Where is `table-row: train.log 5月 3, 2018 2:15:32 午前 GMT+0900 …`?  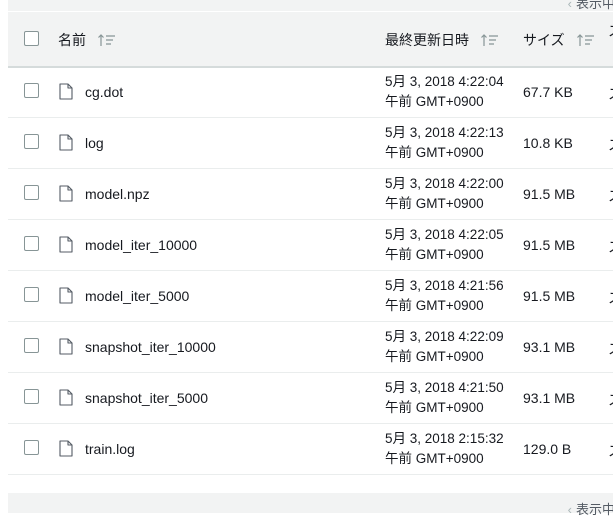
table-row: train.log 5月 3, 2018 2:15:32 午前 GMT+0900 … is located at coordinates (310, 449).